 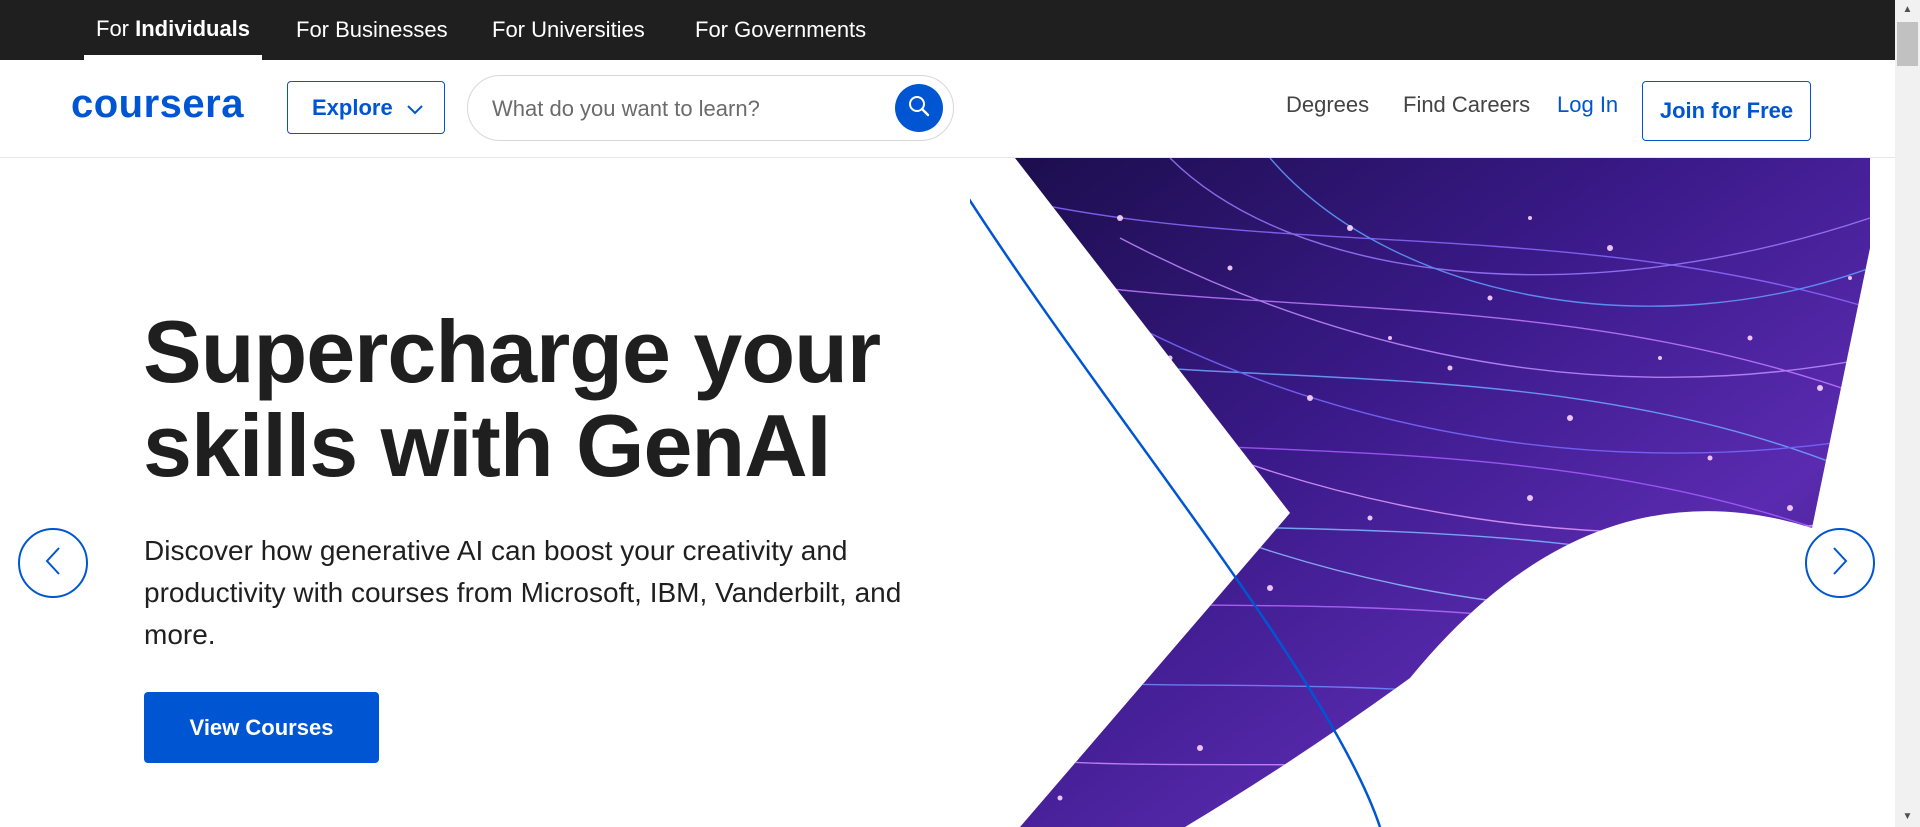 I want to click on carousel-prev-button, so click(x=53, y=563).